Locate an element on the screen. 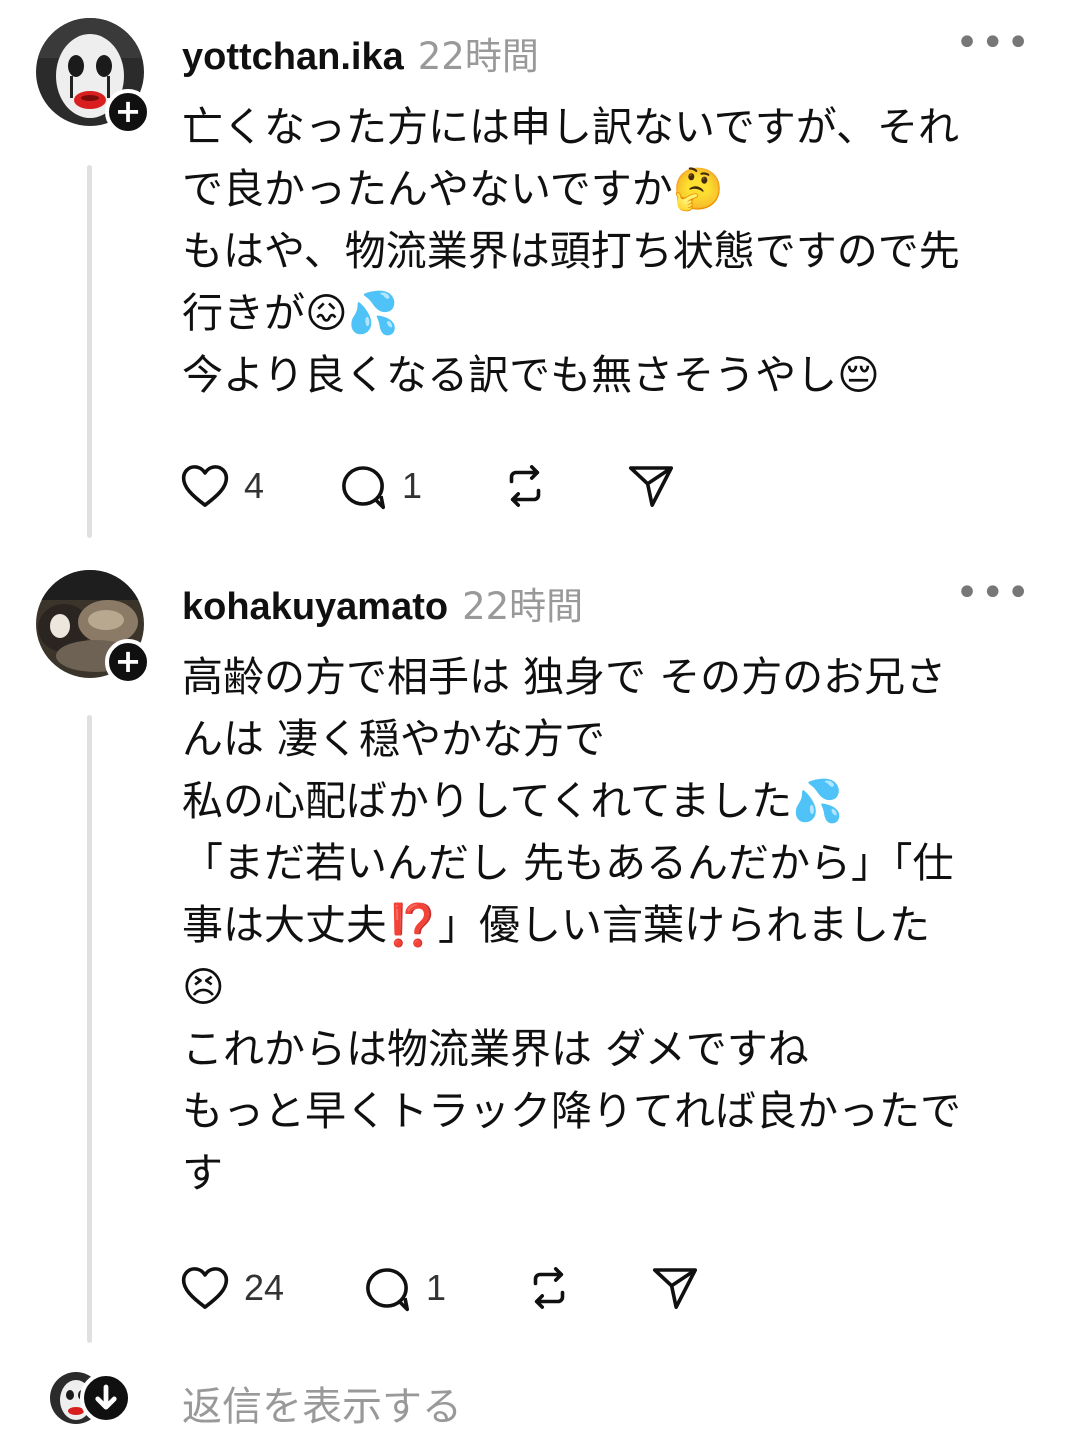 Image resolution: width=1080 pixels, height=1451 pixels. post-text-line: 今より良くなる訳でも無さそうやし😔 is located at coordinates (531, 375).